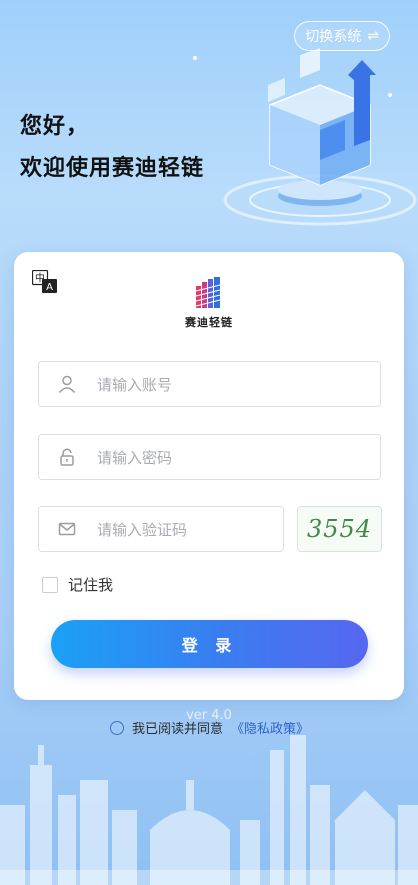 Image resolution: width=418 pixels, height=885 pixels. I want to click on swap-arrows-icon: ⇌, so click(373, 36).